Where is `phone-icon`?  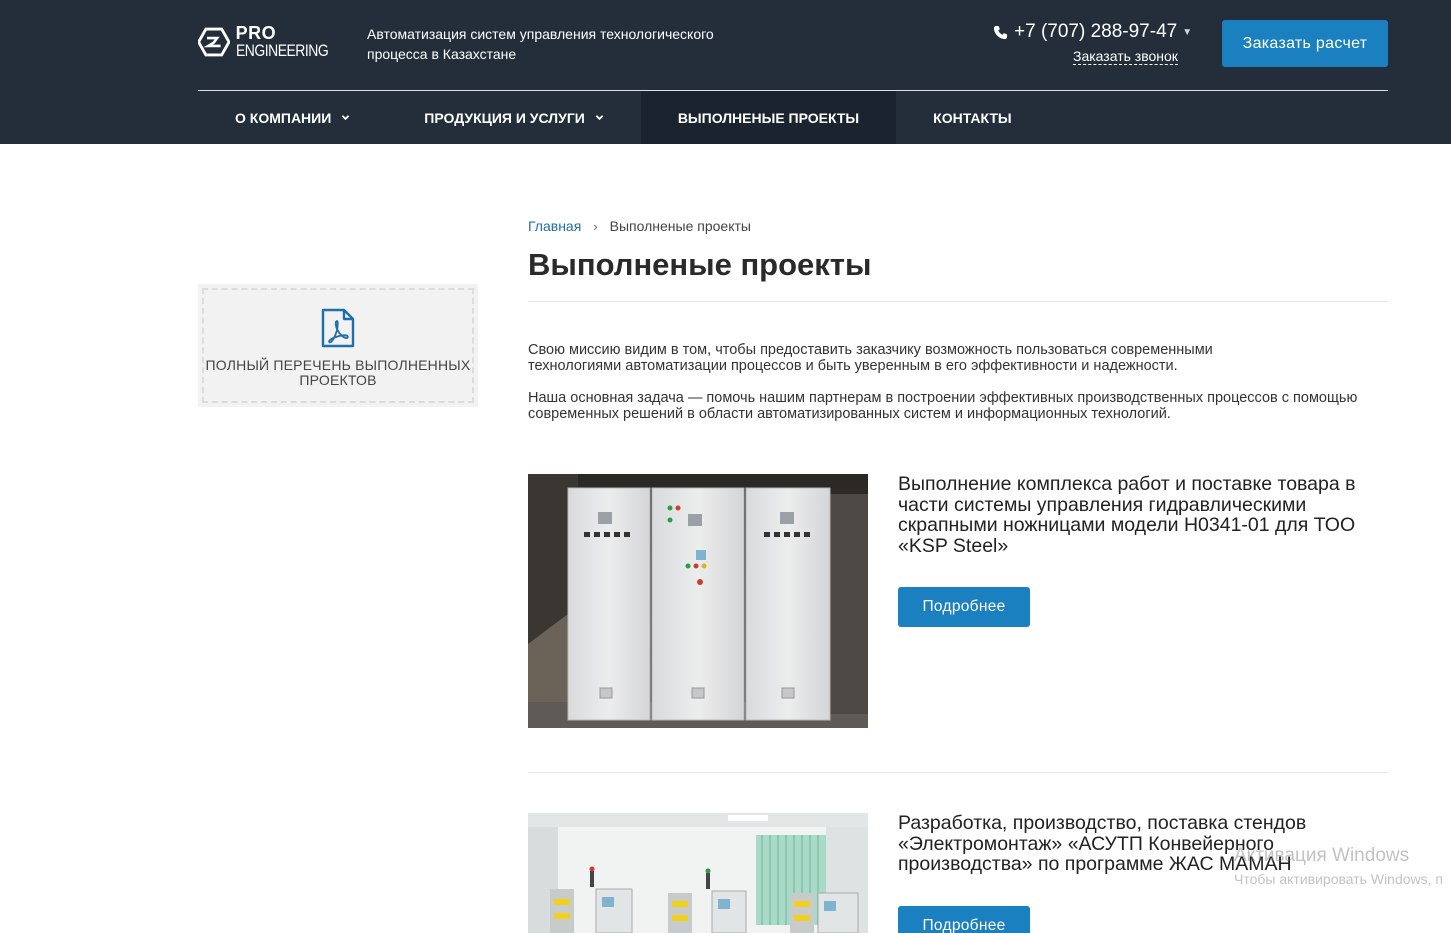 phone-icon is located at coordinates (1000, 32).